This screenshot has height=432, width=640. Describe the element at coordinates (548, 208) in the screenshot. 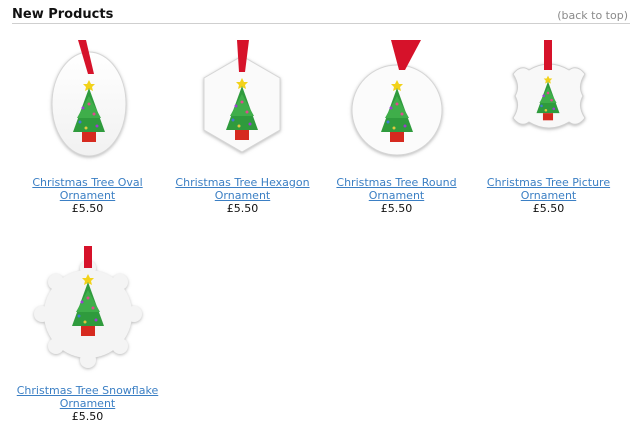

I see `product-price-picture: £5.50` at that location.